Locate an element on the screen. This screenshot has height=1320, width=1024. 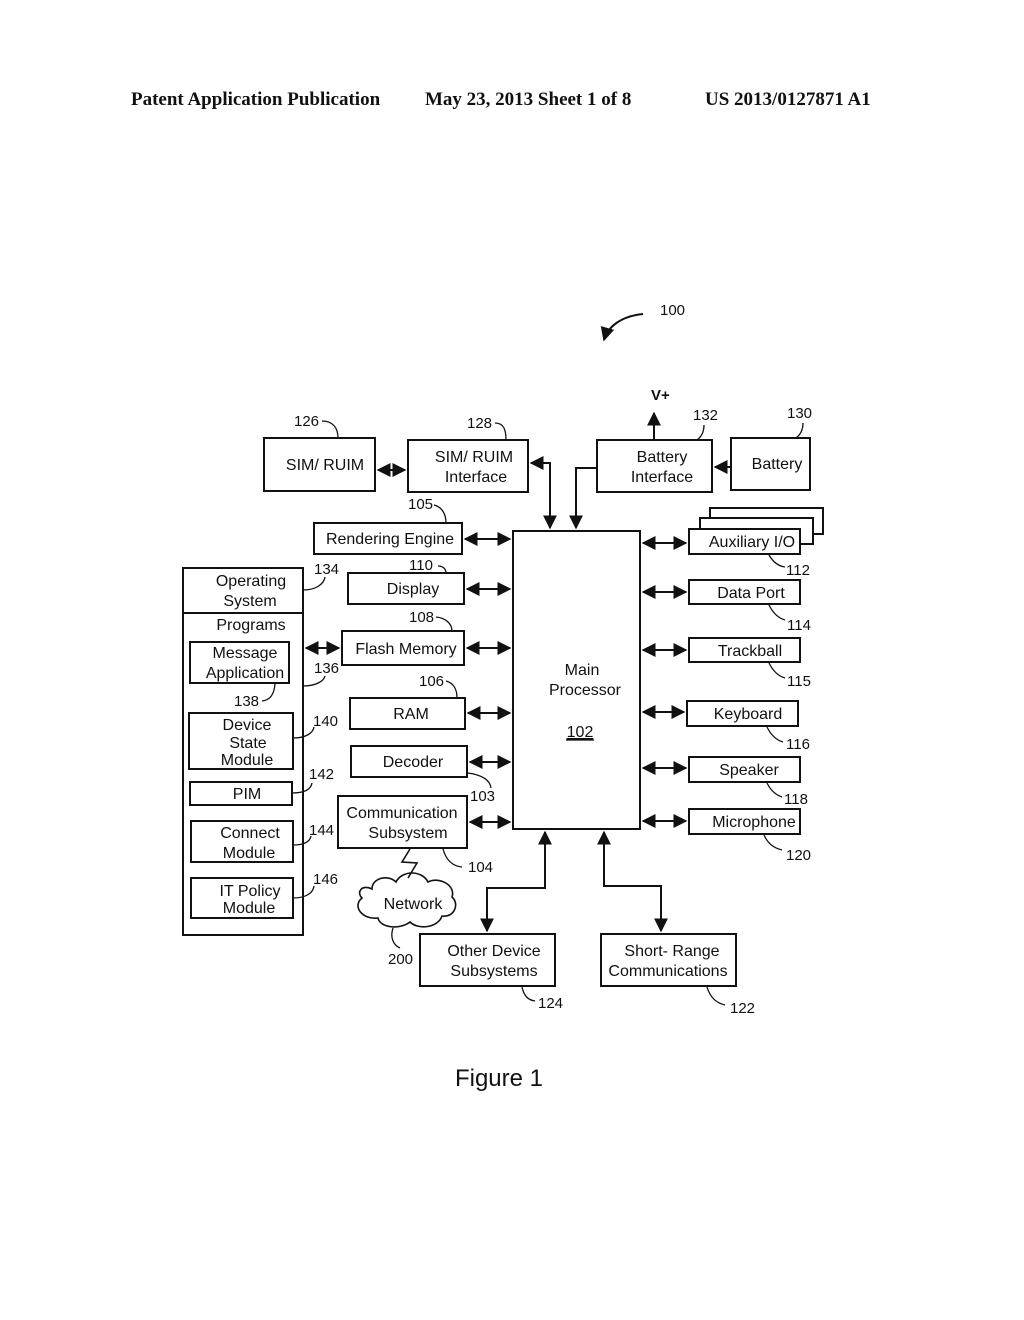
ram-block: RAM 106 is located at coordinates (407, 701).